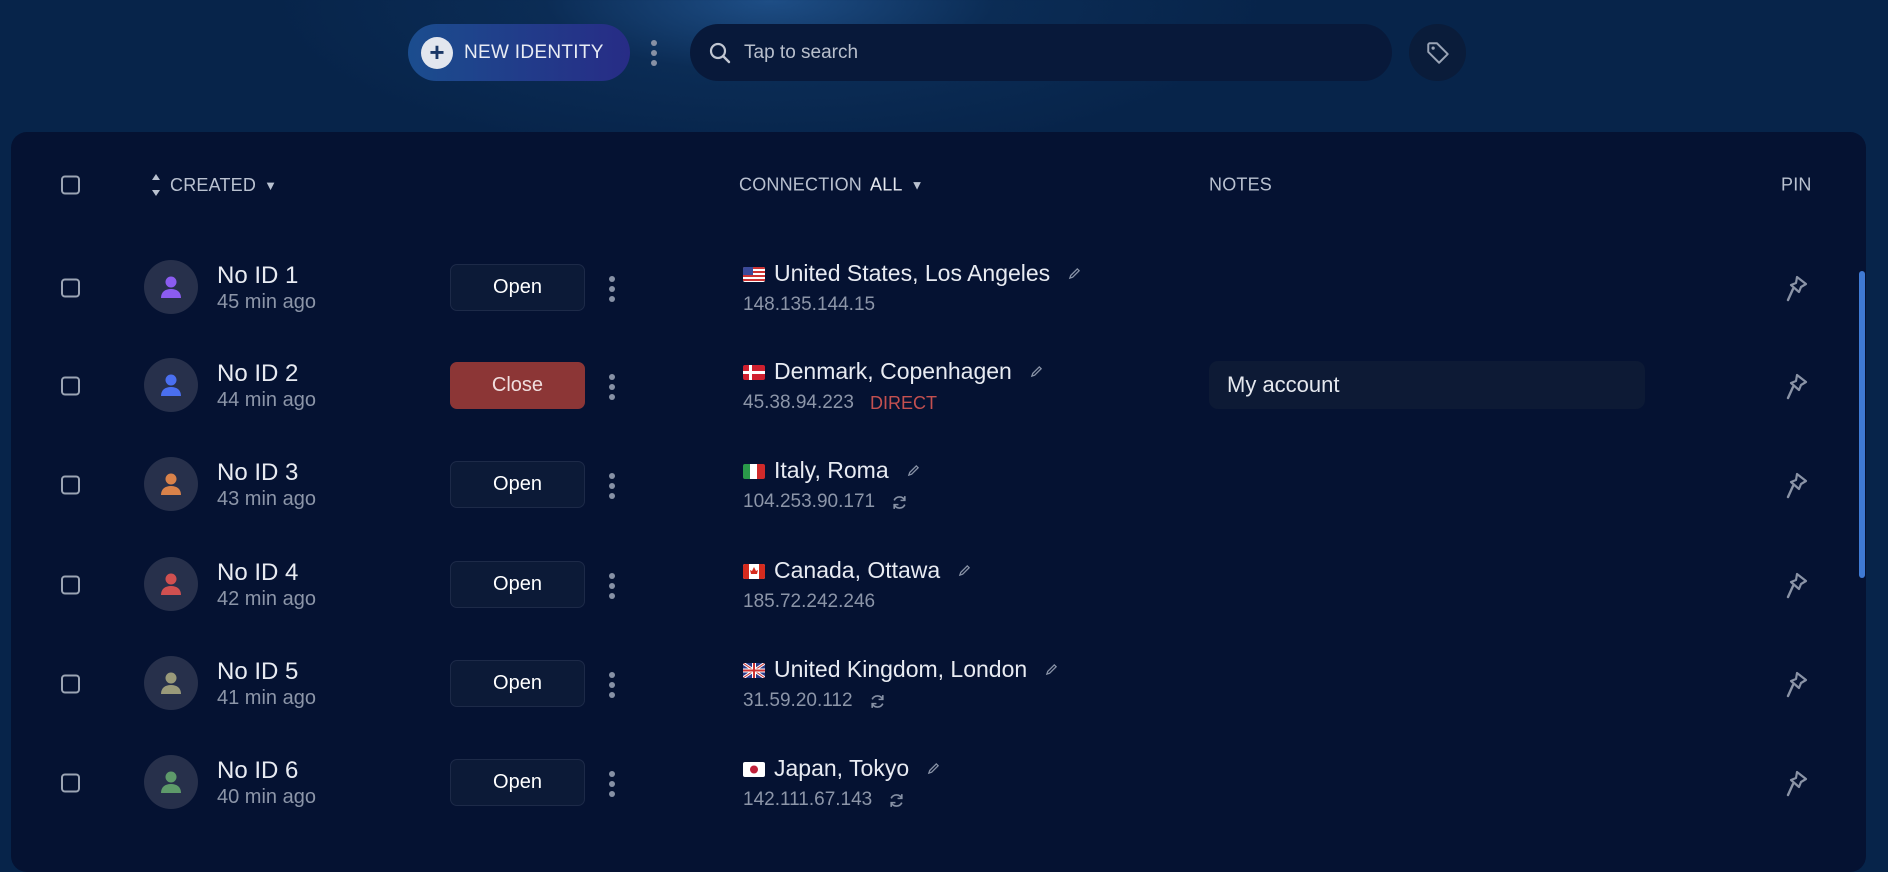 The height and width of the screenshot is (872, 1888). Describe the element at coordinates (798, 402) in the screenshot. I see `ip-address: 45.38.94.223` at that location.